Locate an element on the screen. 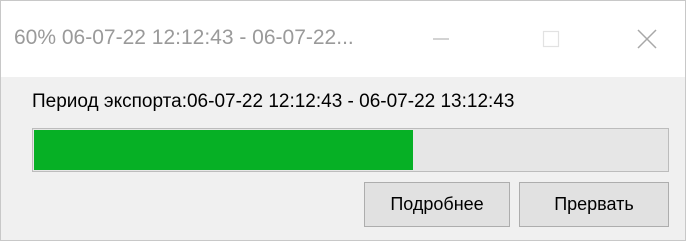 Image resolution: width=686 pixels, height=241 pixels. details-button: Подробнее is located at coordinates (437, 204).